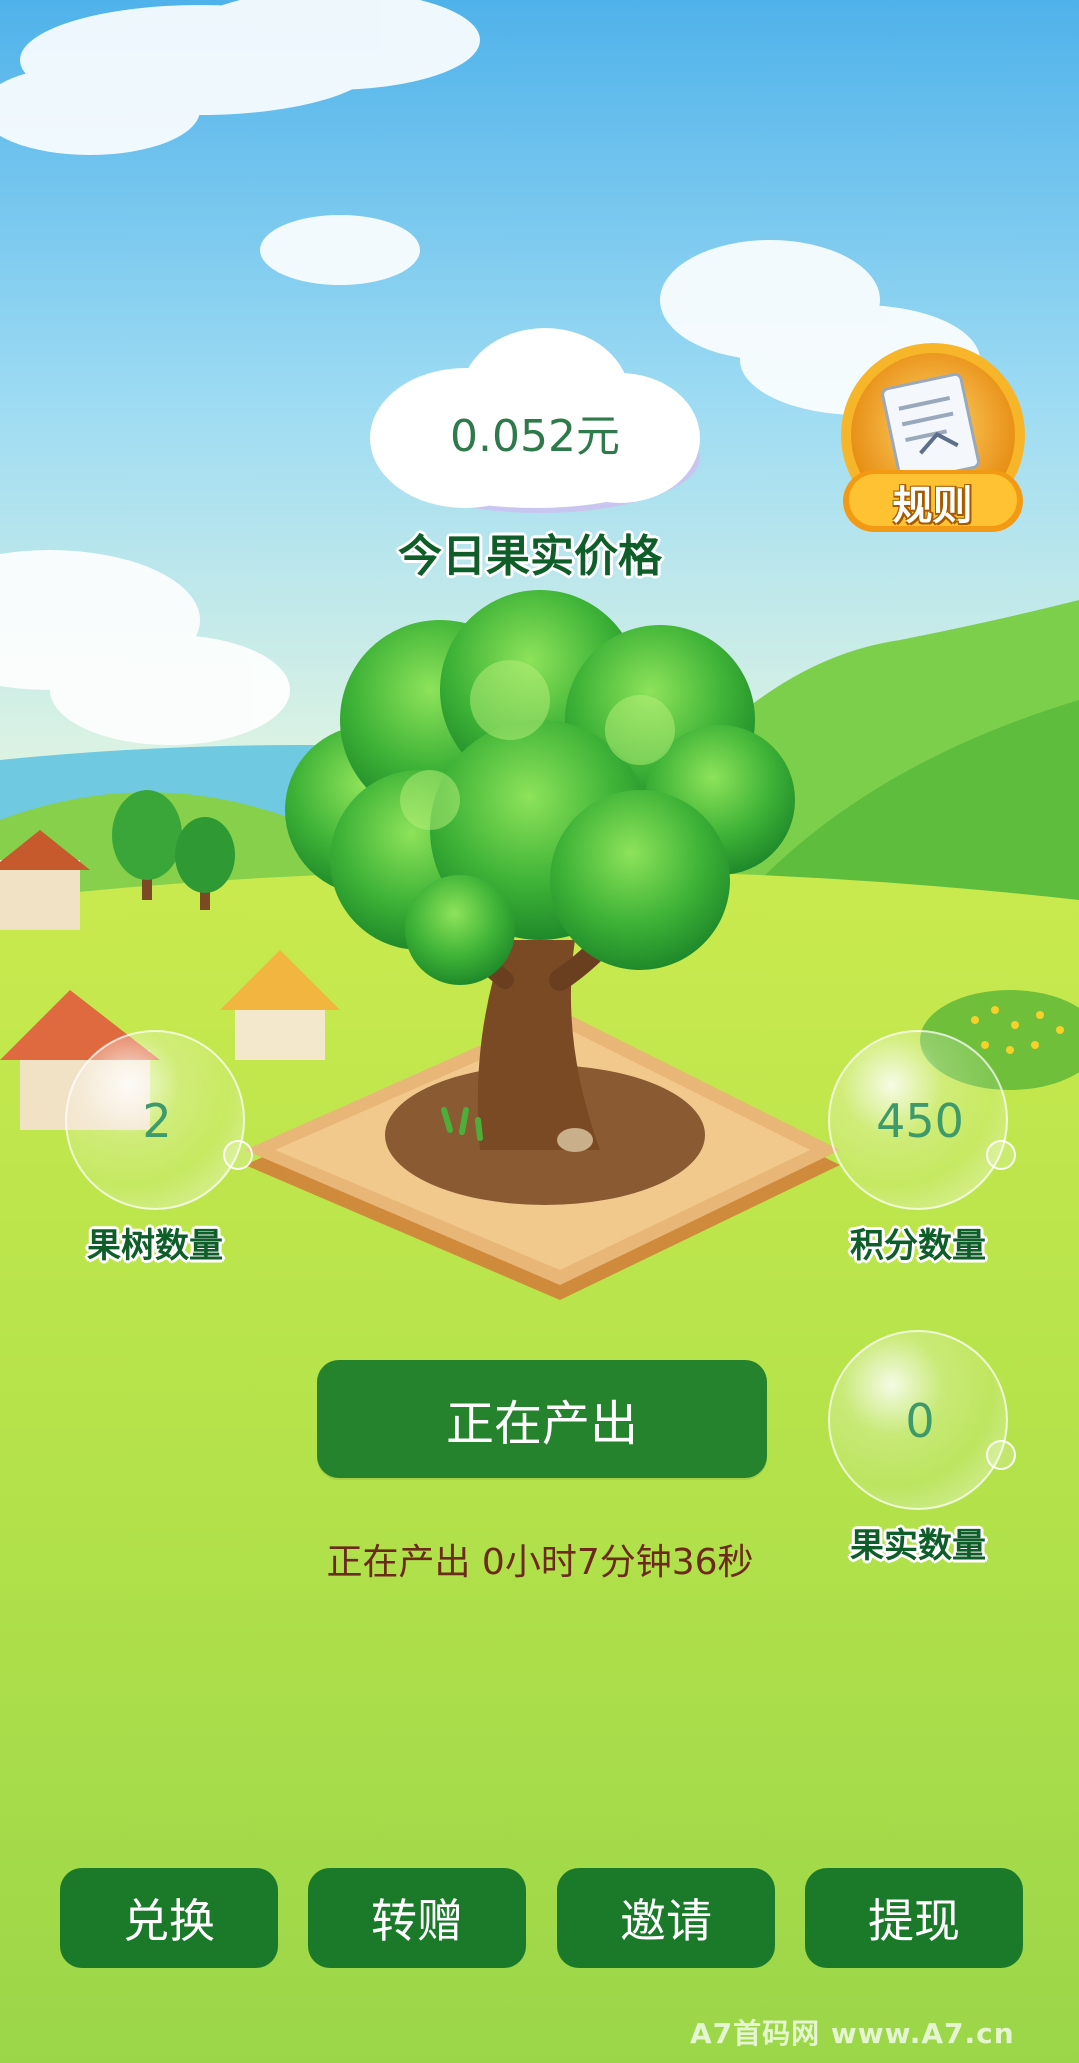 The image size is (1079, 2063). I want to click on tree-count-label: 果树数量, so click(155, 1246).